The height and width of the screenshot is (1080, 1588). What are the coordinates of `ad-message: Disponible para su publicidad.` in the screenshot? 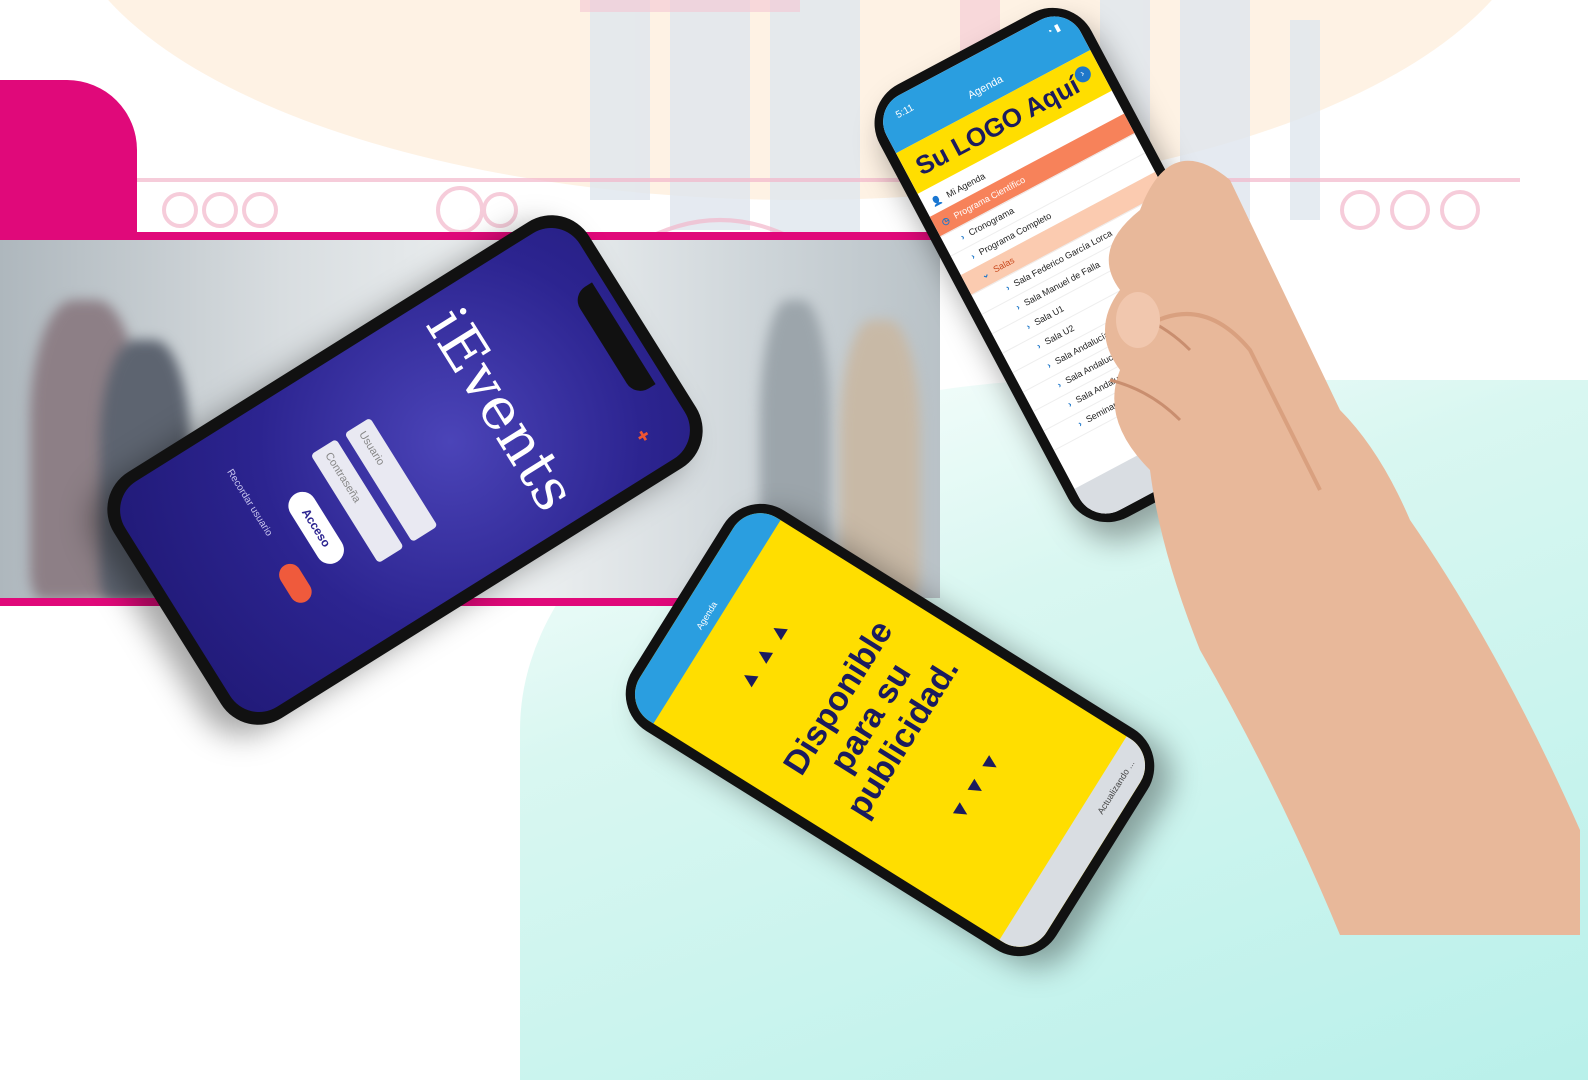 It's located at (870, 717).